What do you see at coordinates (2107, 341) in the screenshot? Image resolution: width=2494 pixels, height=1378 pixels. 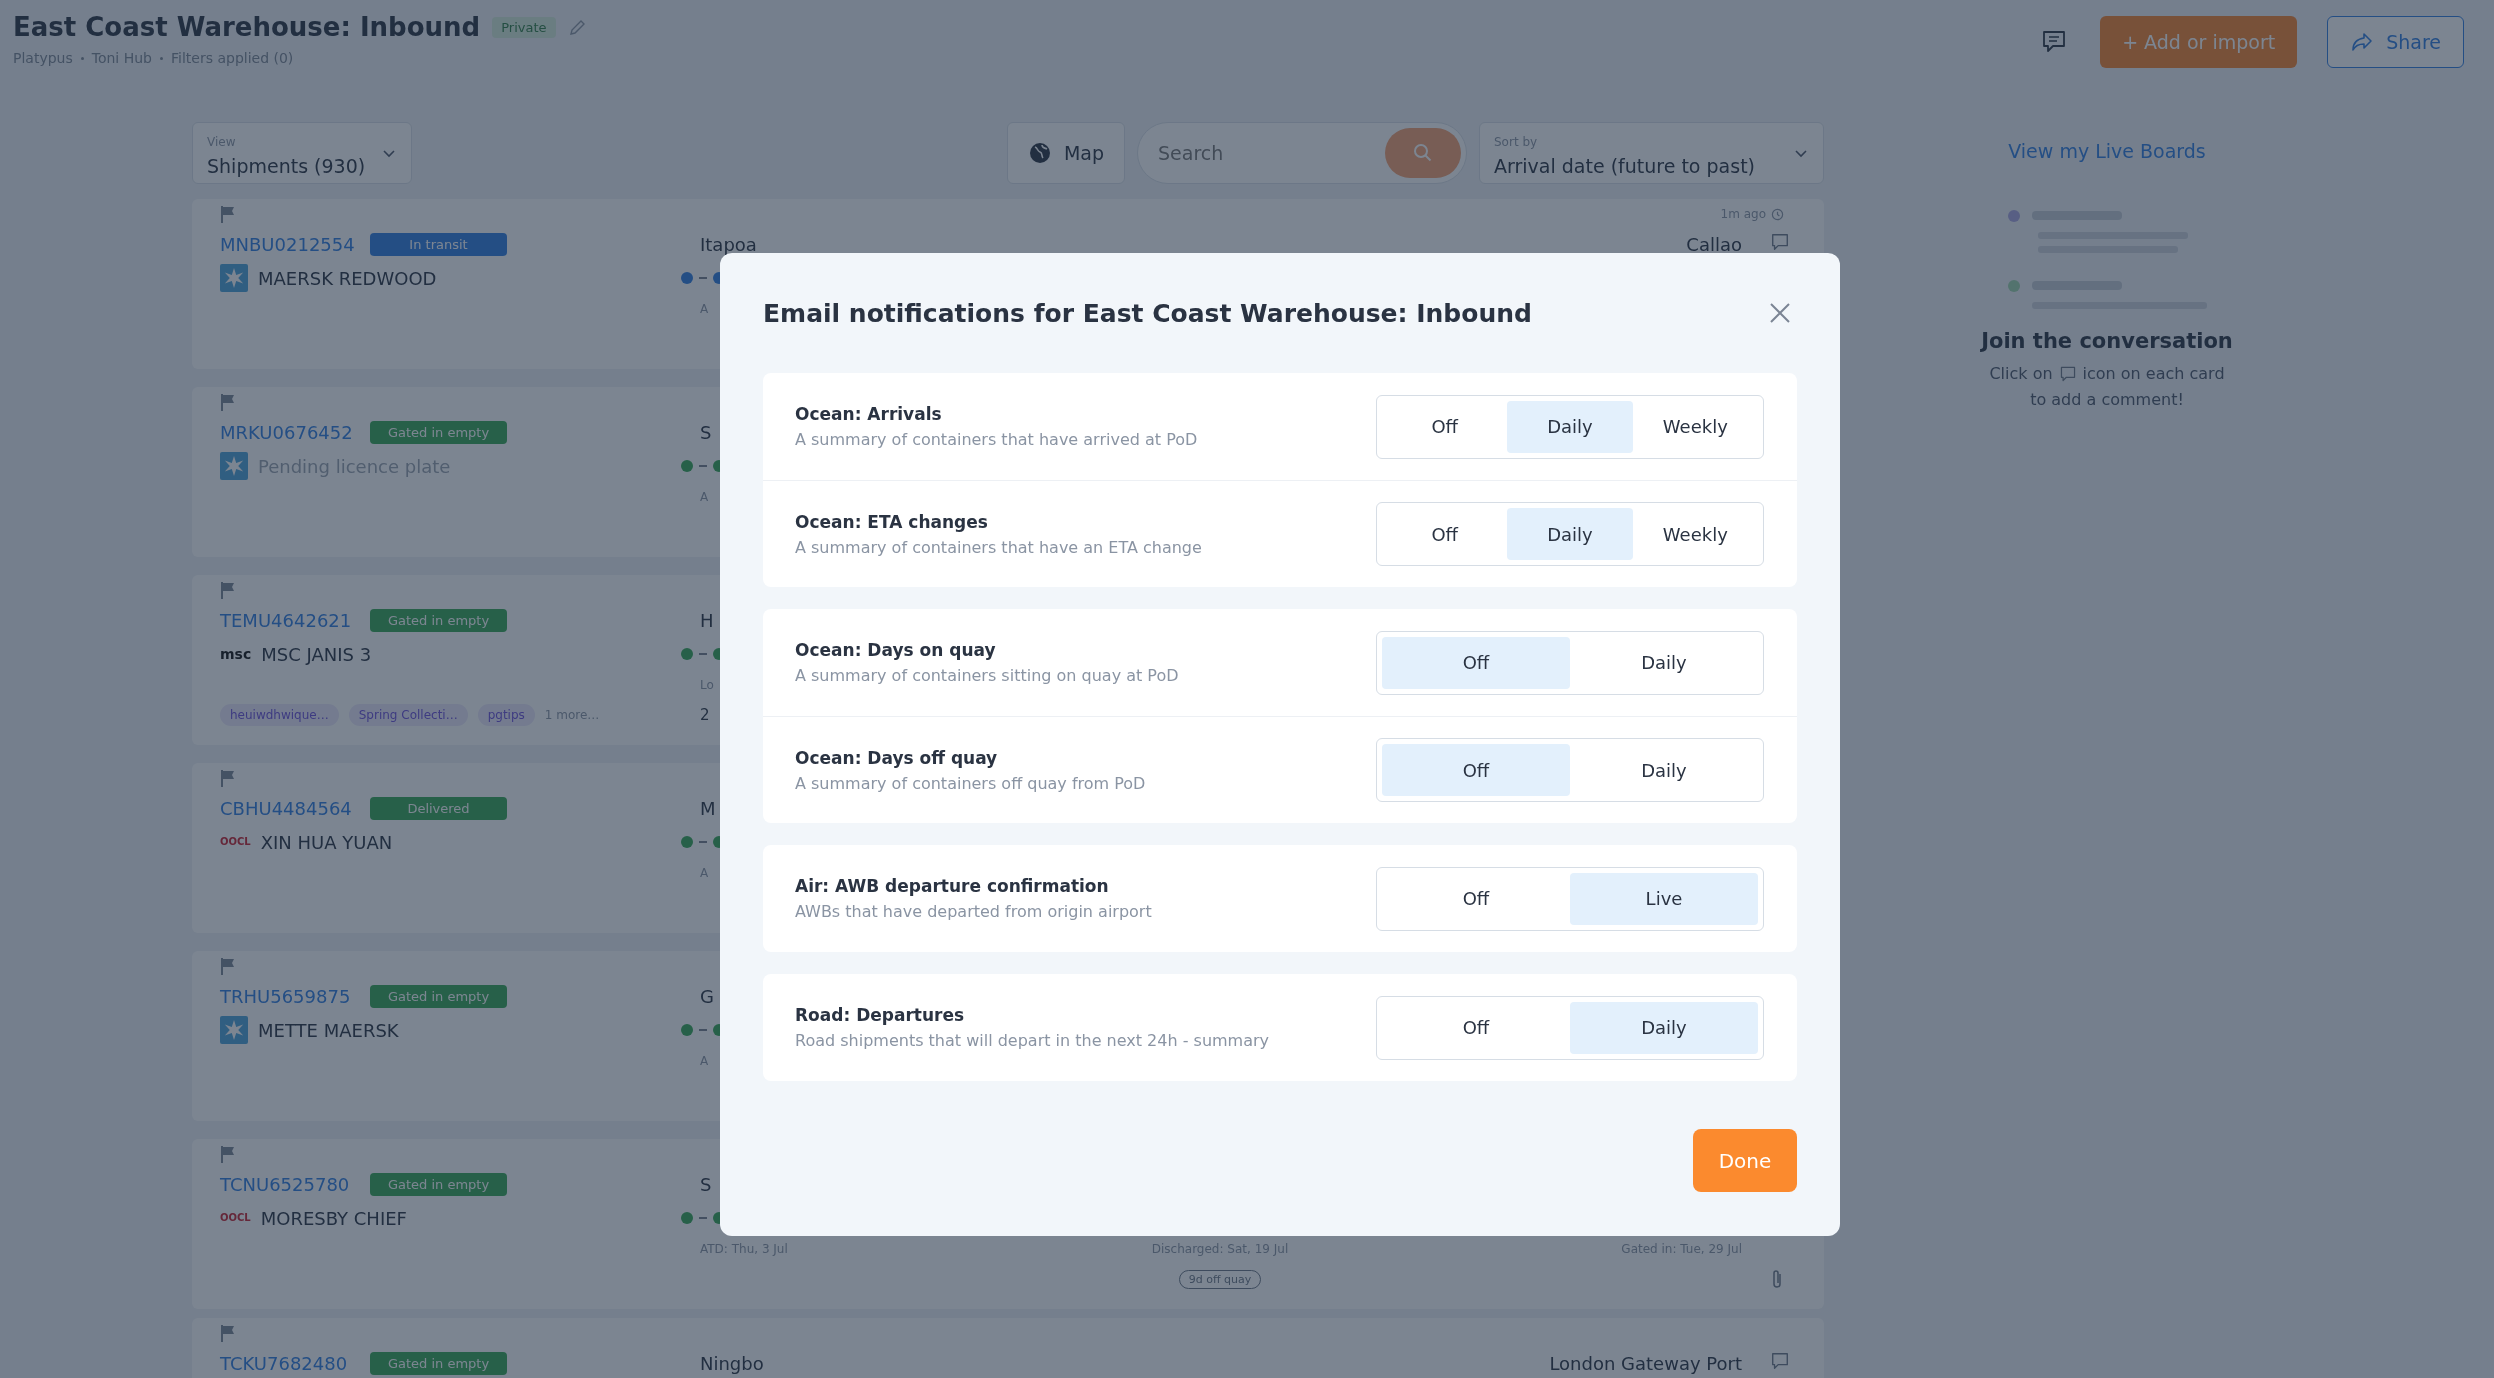 I see `conversation-heading: Join the conversation` at bounding box center [2107, 341].